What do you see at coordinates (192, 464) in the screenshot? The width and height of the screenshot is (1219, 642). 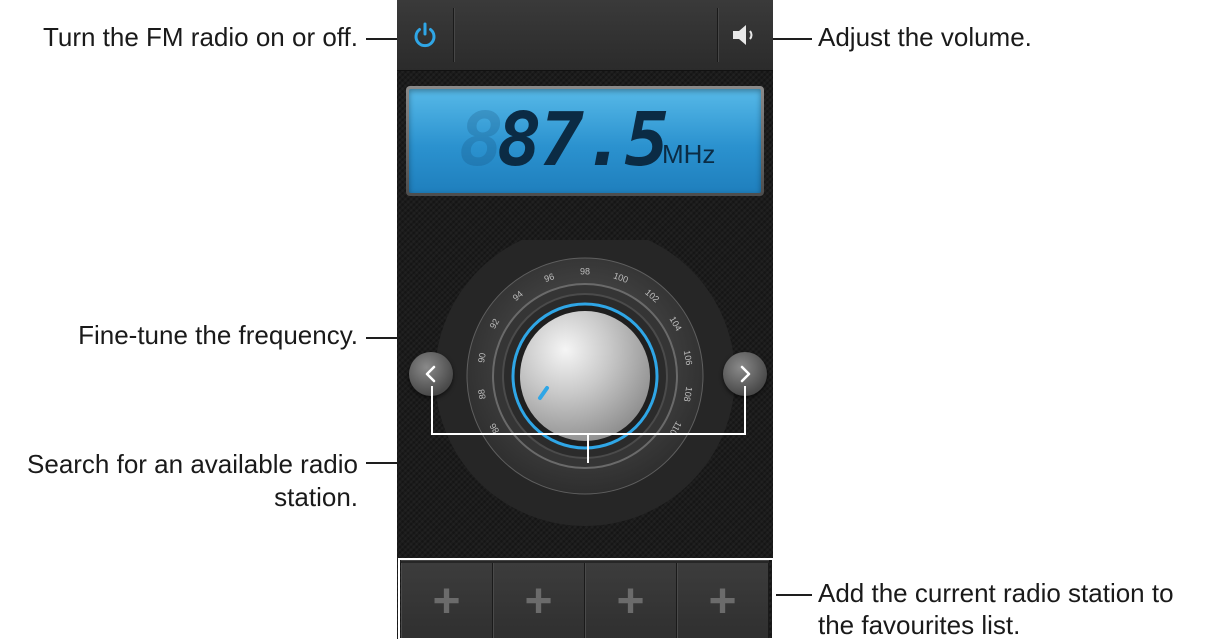 I see `callout-search-1: Search for an available radio` at bounding box center [192, 464].